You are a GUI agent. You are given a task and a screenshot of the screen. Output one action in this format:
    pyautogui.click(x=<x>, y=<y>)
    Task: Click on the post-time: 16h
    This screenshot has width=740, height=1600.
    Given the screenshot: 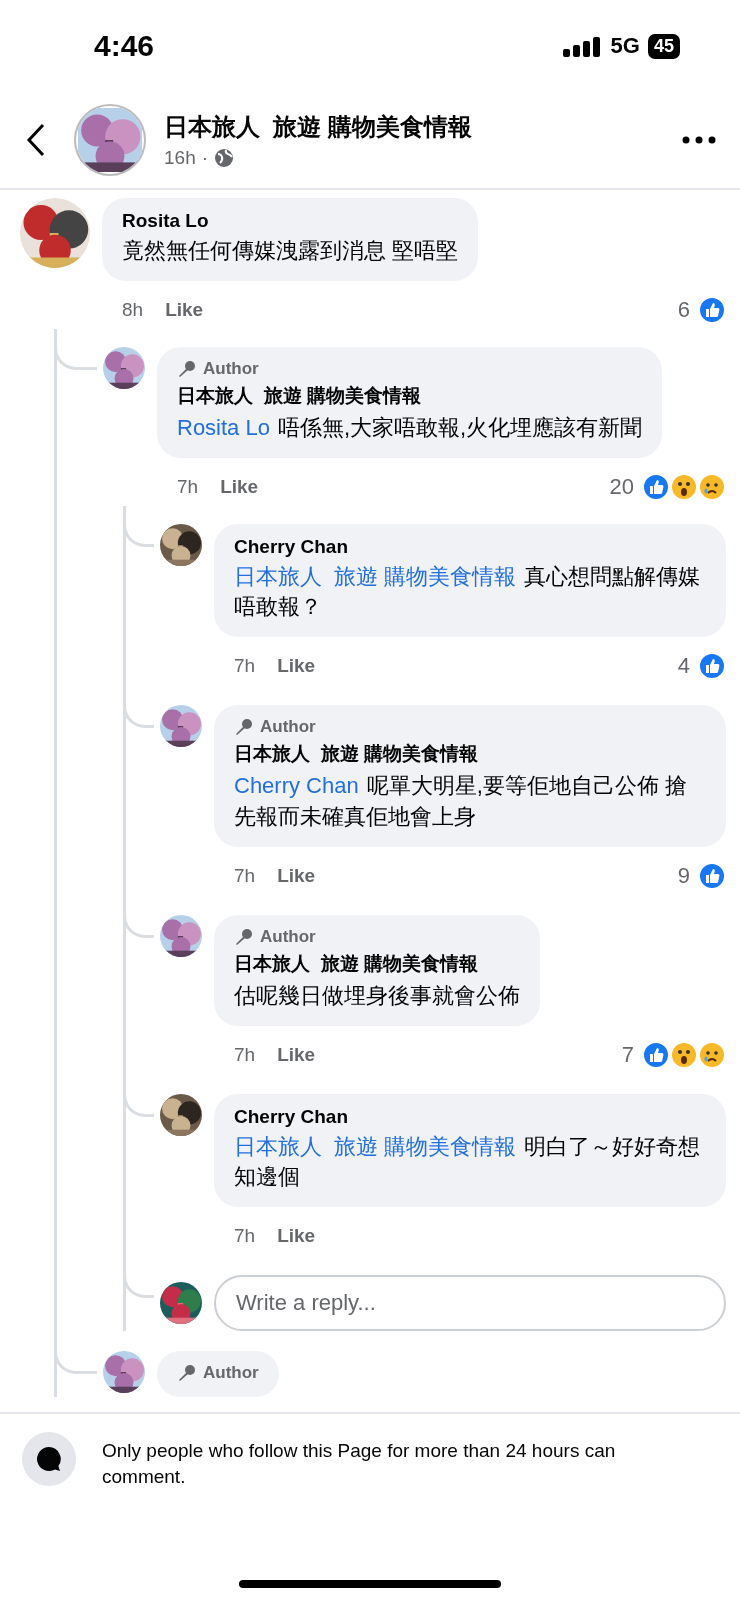 What is the action you would take?
    pyautogui.click(x=180, y=158)
    